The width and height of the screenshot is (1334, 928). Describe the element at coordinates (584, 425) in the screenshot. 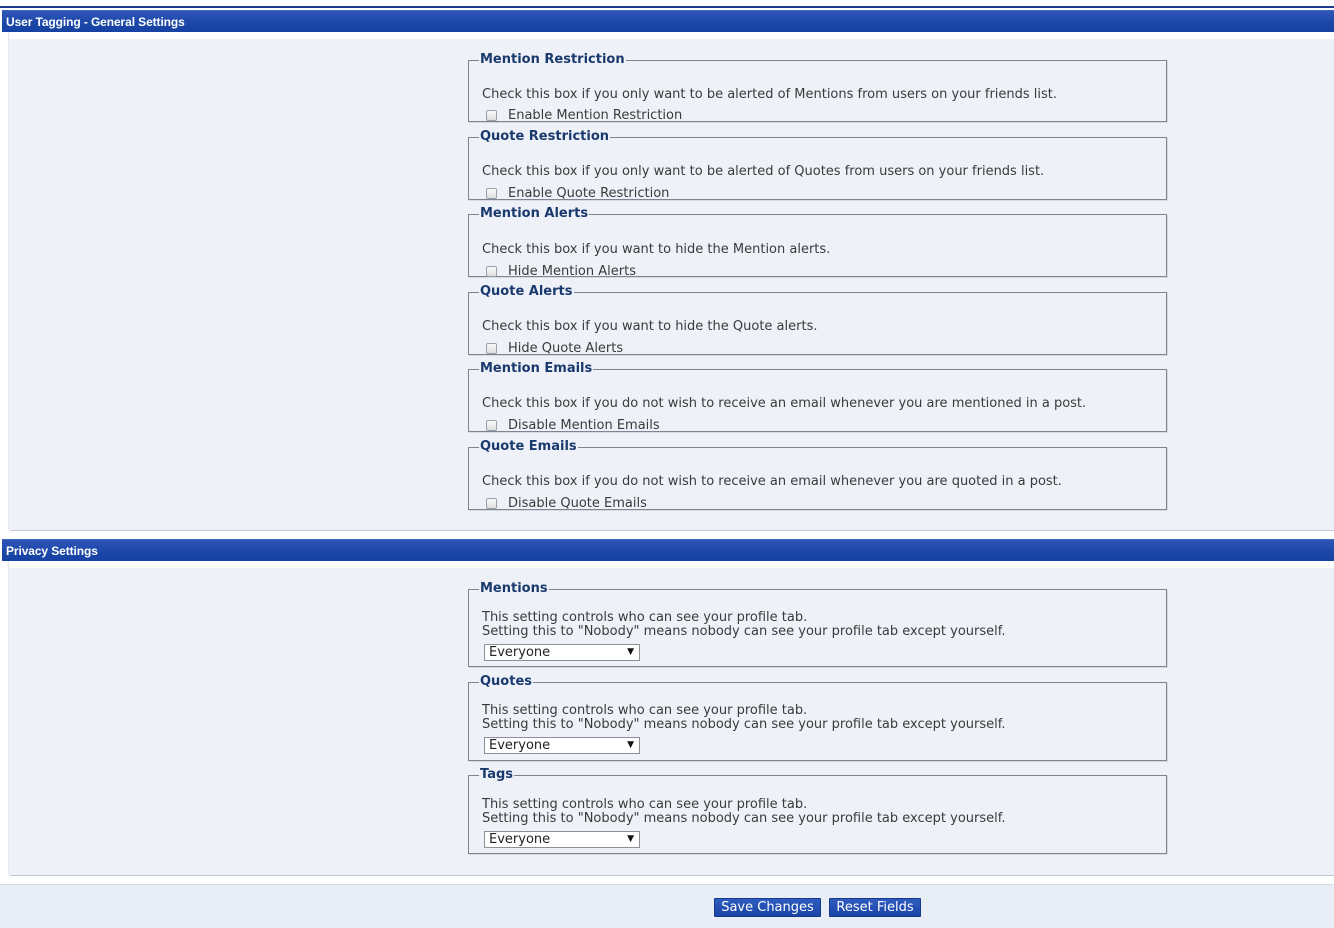

I see `mention-emails-label: Disable Mention Emails` at that location.